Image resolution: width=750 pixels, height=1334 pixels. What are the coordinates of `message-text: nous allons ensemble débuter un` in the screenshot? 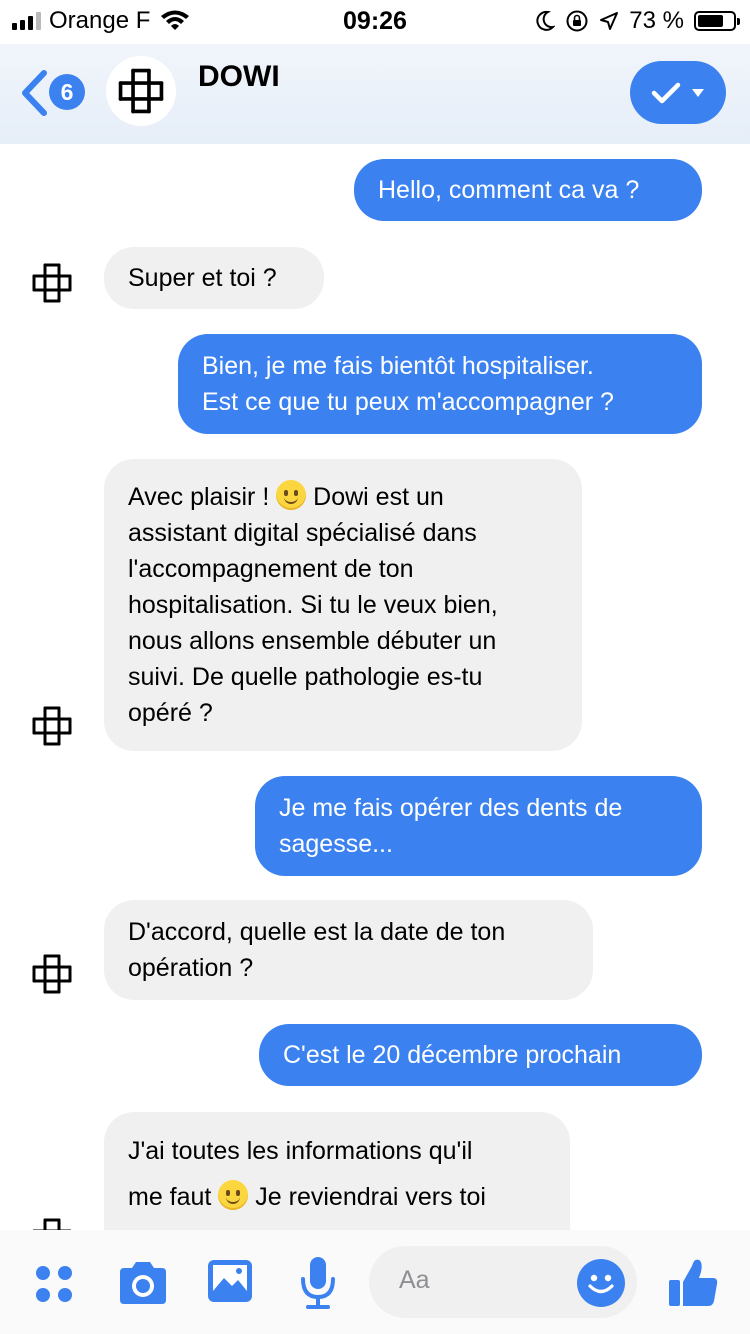 It's located at (312, 641).